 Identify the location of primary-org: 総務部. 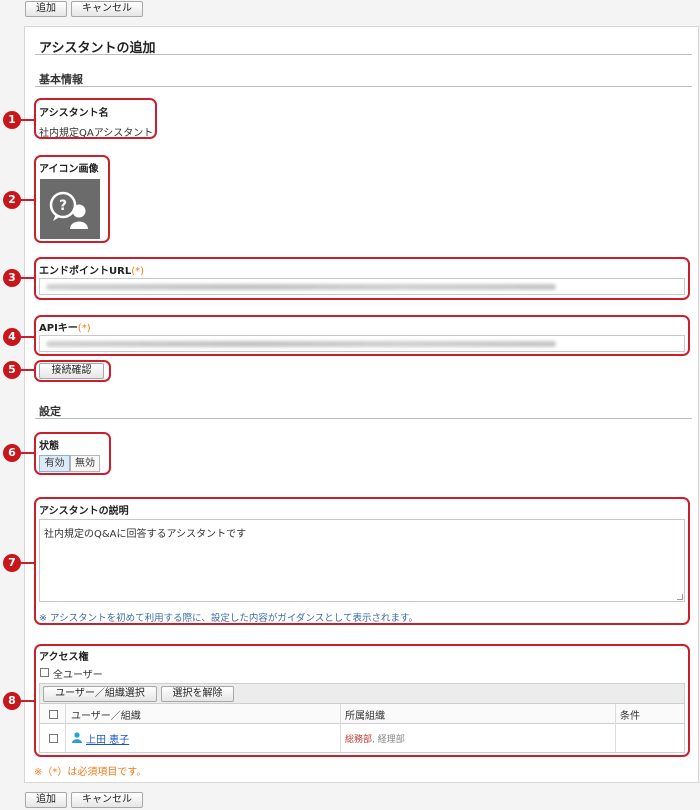
(359, 740).